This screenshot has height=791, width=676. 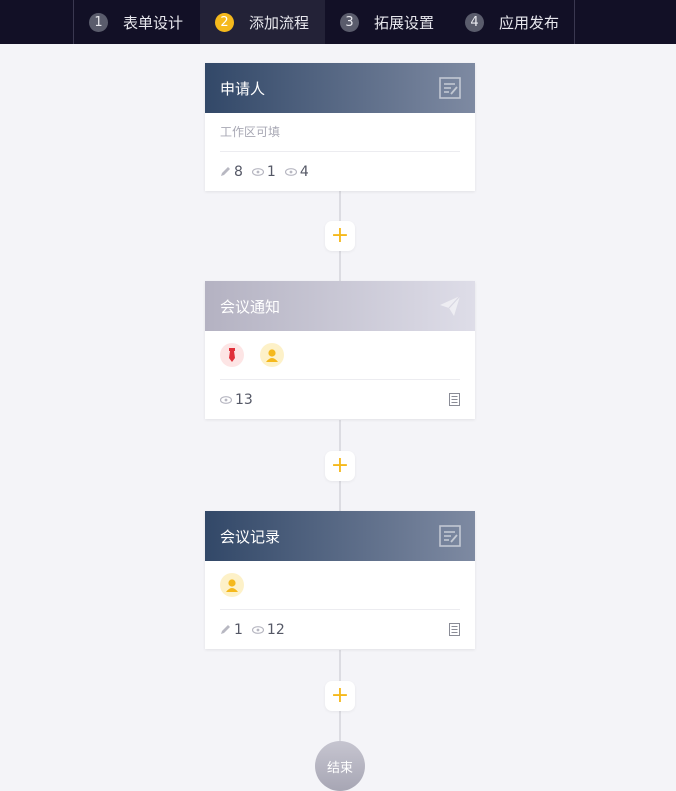 What do you see at coordinates (231, 630) in the screenshot?
I see `edit-count: 1` at bounding box center [231, 630].